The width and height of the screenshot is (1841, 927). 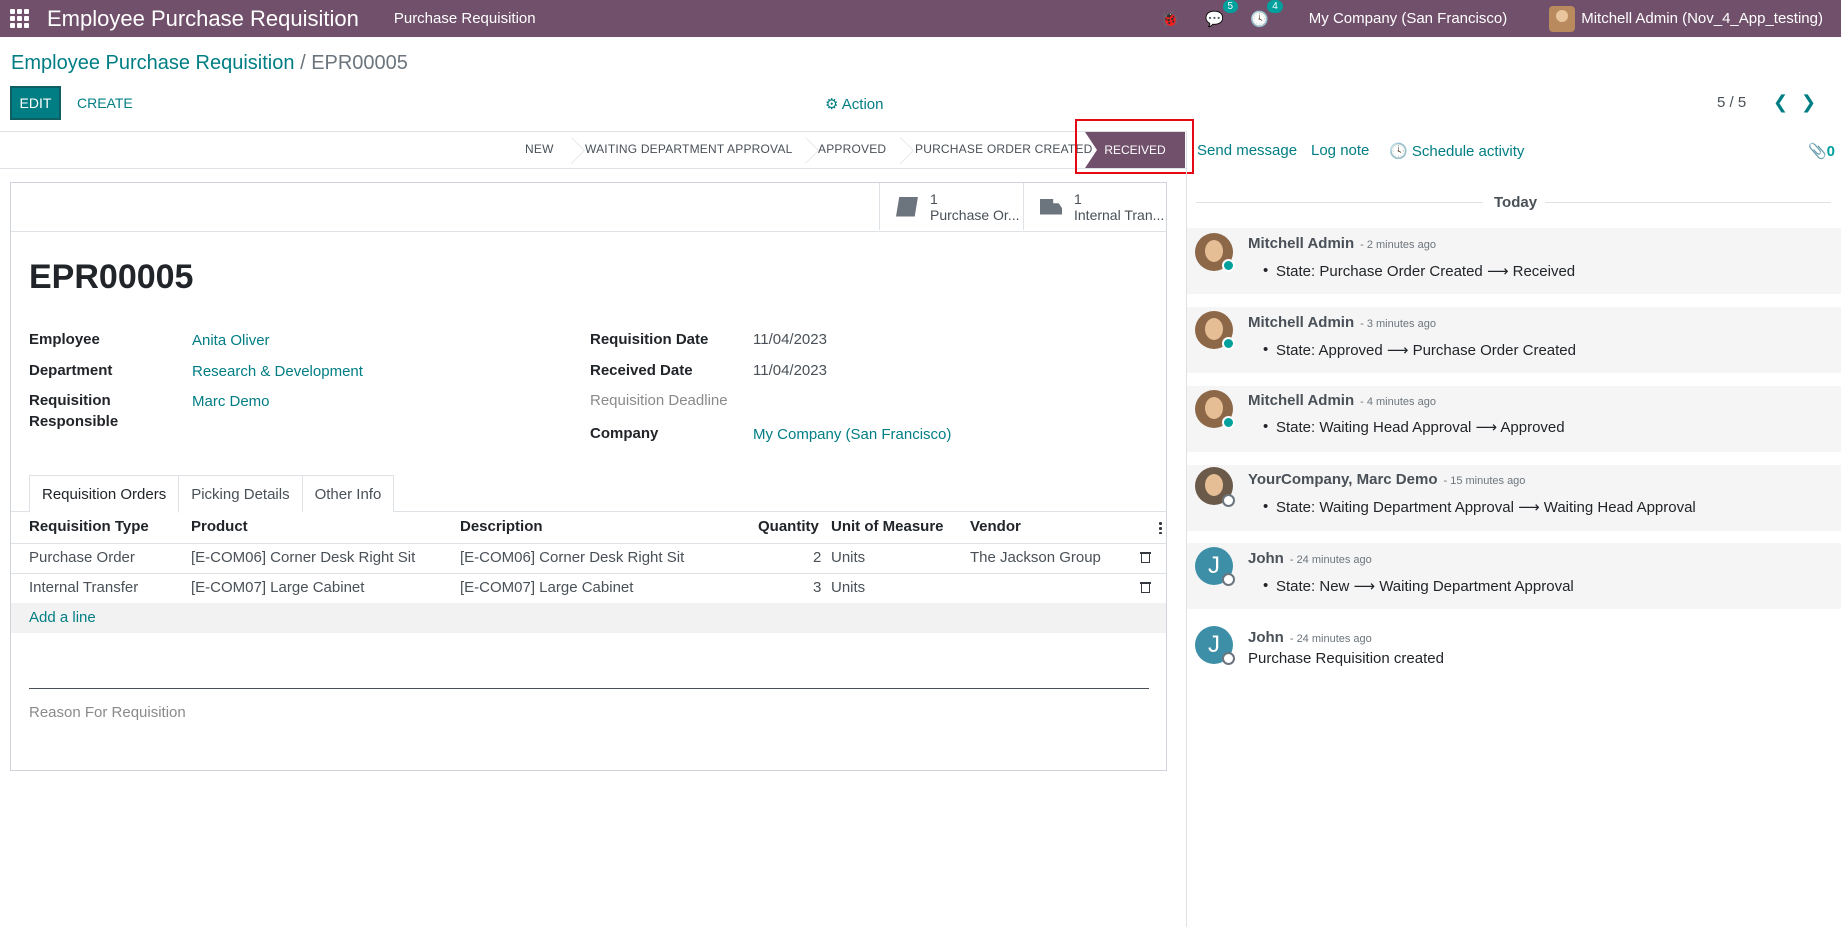 I want to click on record-name: EPR00005, so click(x=111, y=277).